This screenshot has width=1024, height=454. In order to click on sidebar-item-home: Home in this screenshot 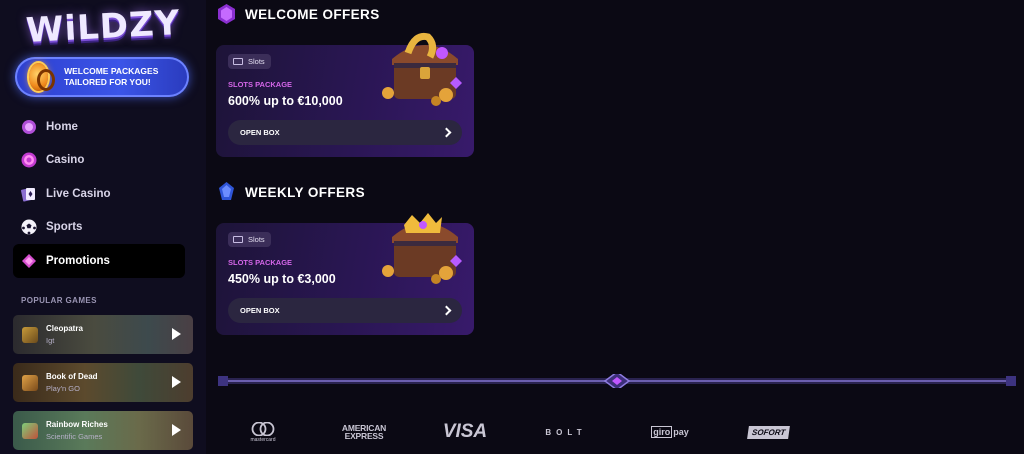, I will do `click(99, 127)`.